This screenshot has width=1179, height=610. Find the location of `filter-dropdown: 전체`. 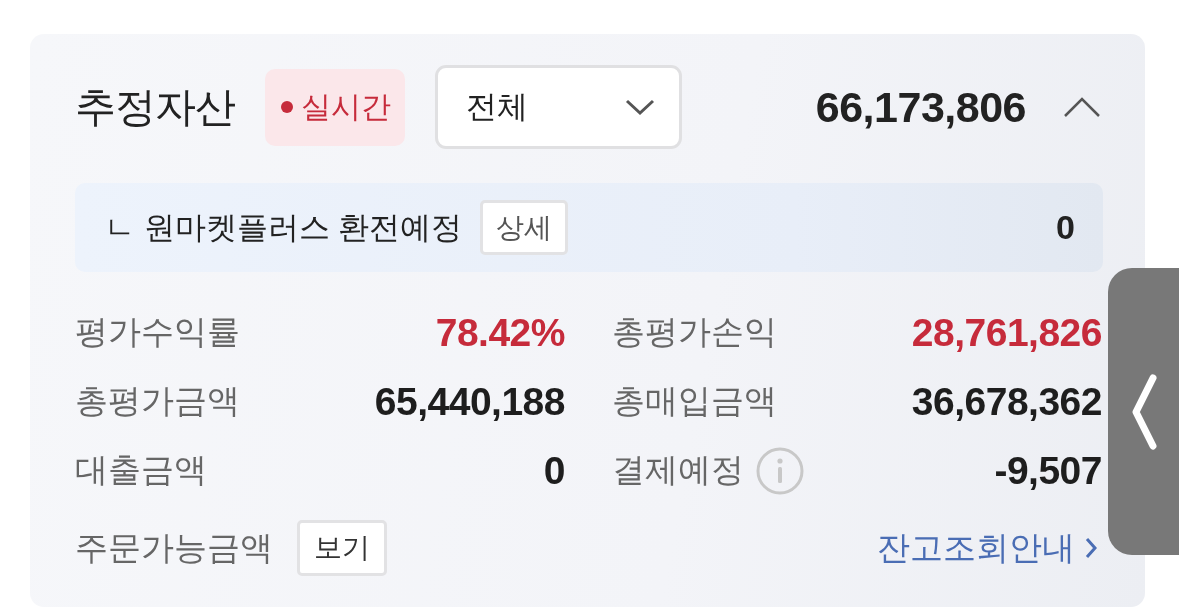

filter-dropdown: 전체 is located at coordinates (558, 107).